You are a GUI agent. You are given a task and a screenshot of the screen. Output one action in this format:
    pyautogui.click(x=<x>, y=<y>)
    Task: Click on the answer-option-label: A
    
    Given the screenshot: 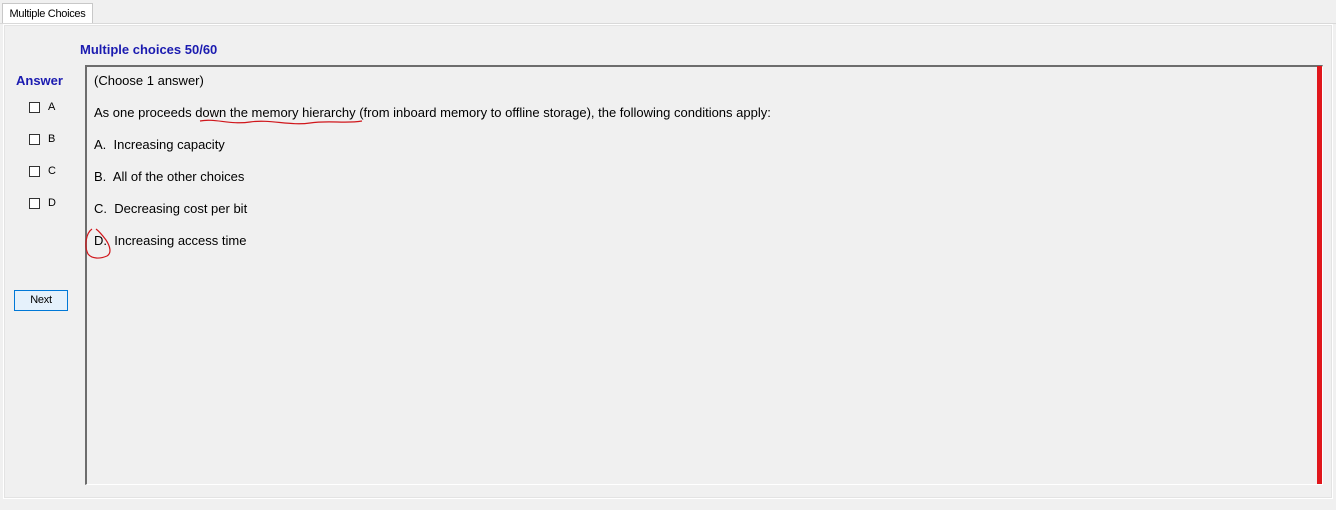 What is the action you would take?
    pyautogui.click(x=52, y=107)
    